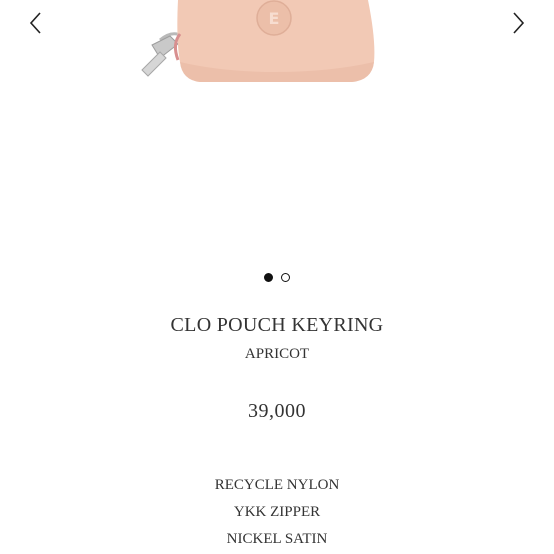 The width and height of the screenshot is (554, 554). I want to click on chevron-left-icon, so click(35, 23).